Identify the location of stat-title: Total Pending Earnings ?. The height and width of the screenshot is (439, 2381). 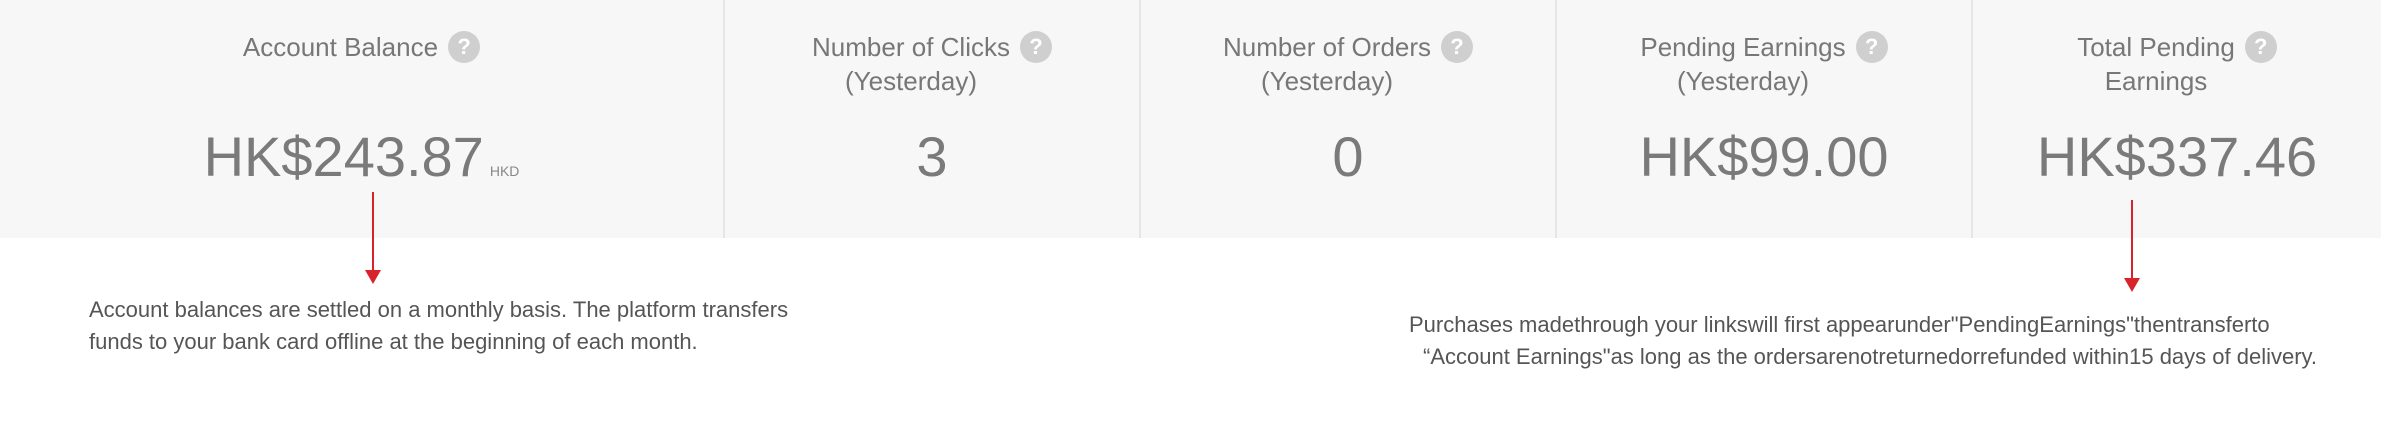
(2177, 64).